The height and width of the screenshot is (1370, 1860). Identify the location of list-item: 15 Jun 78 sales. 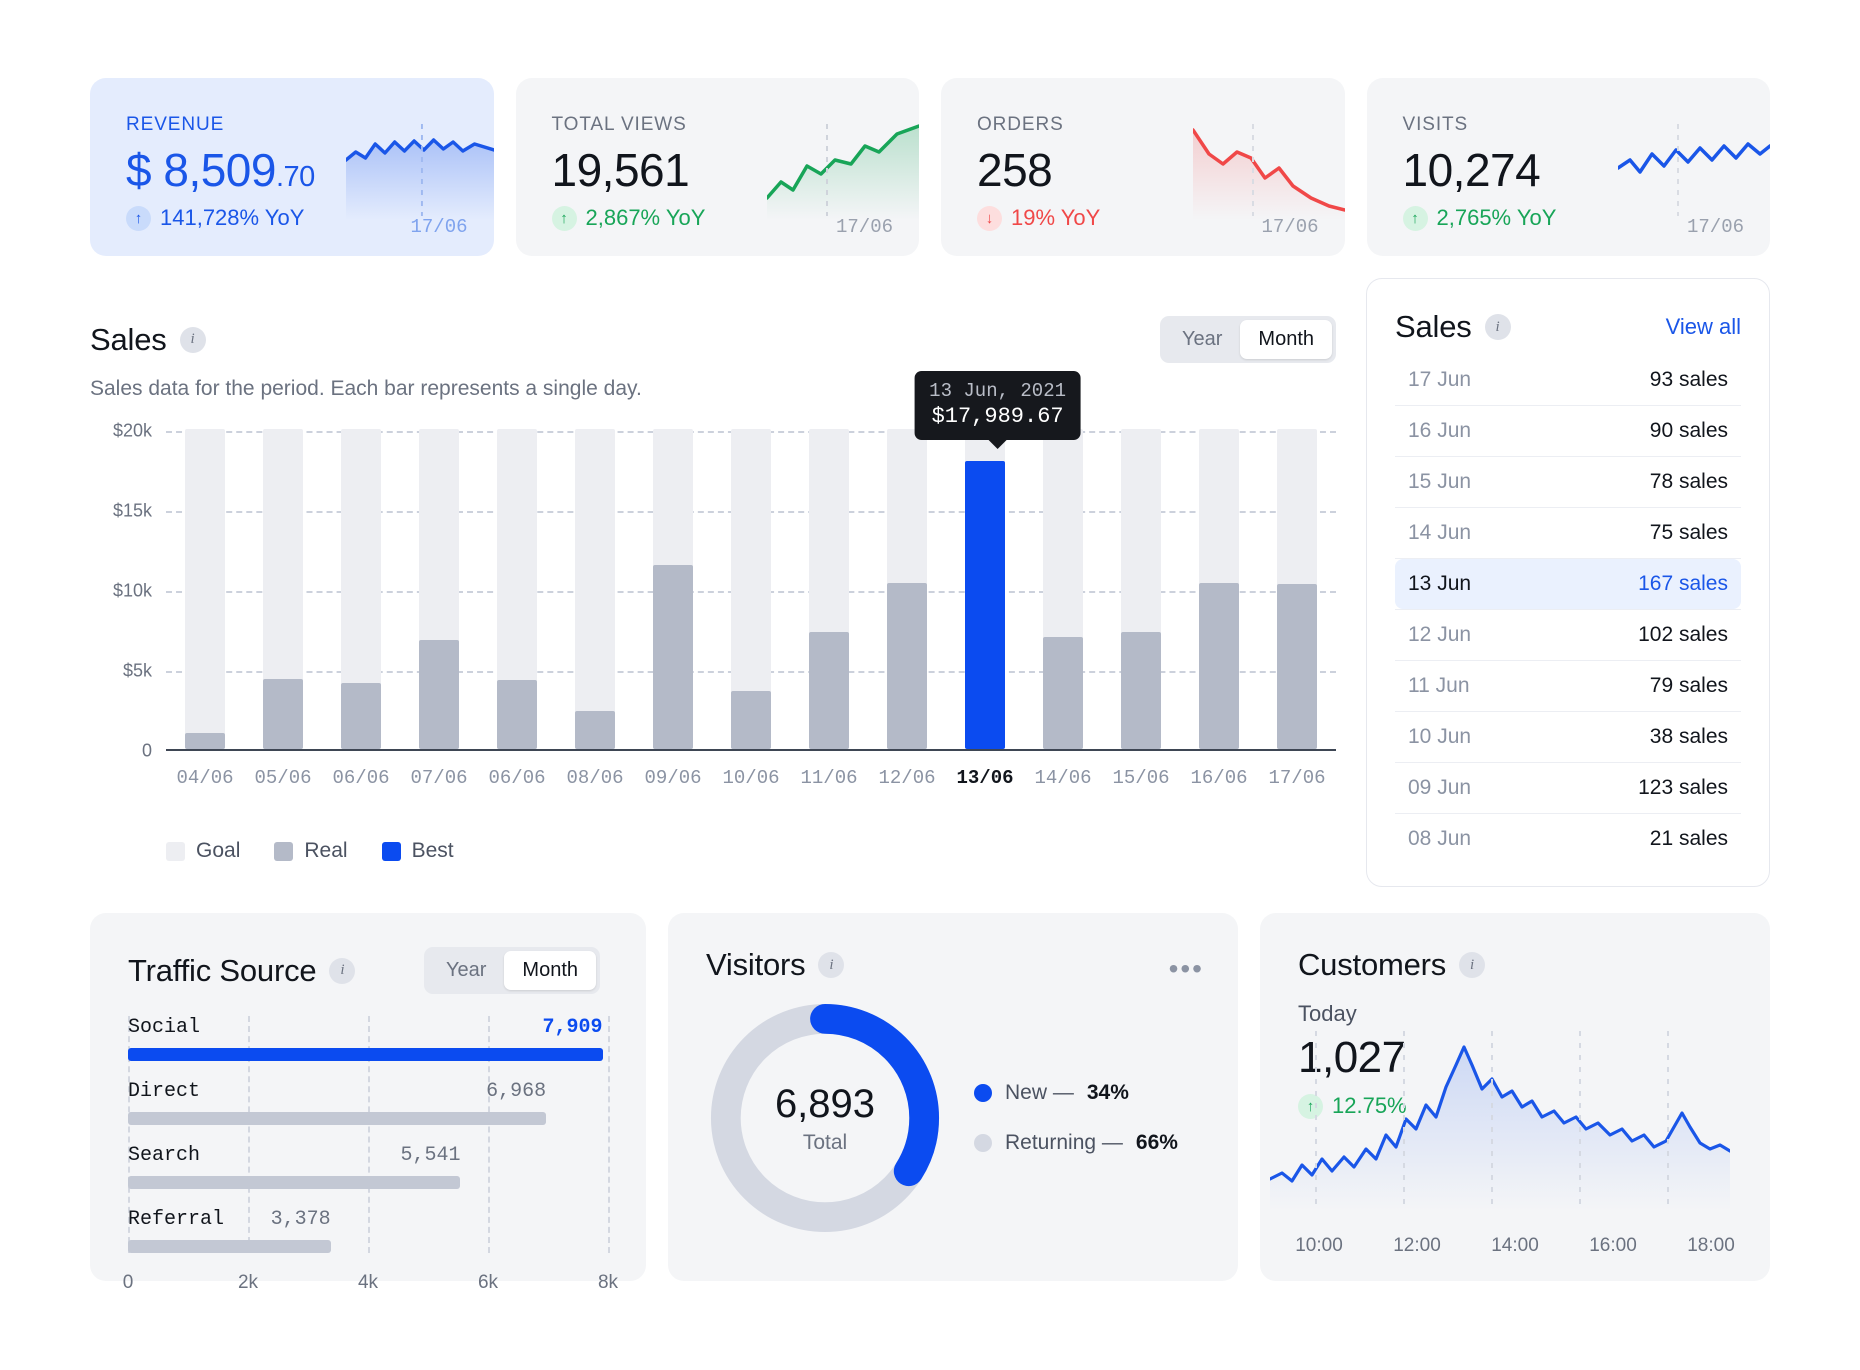
(1568, 482).